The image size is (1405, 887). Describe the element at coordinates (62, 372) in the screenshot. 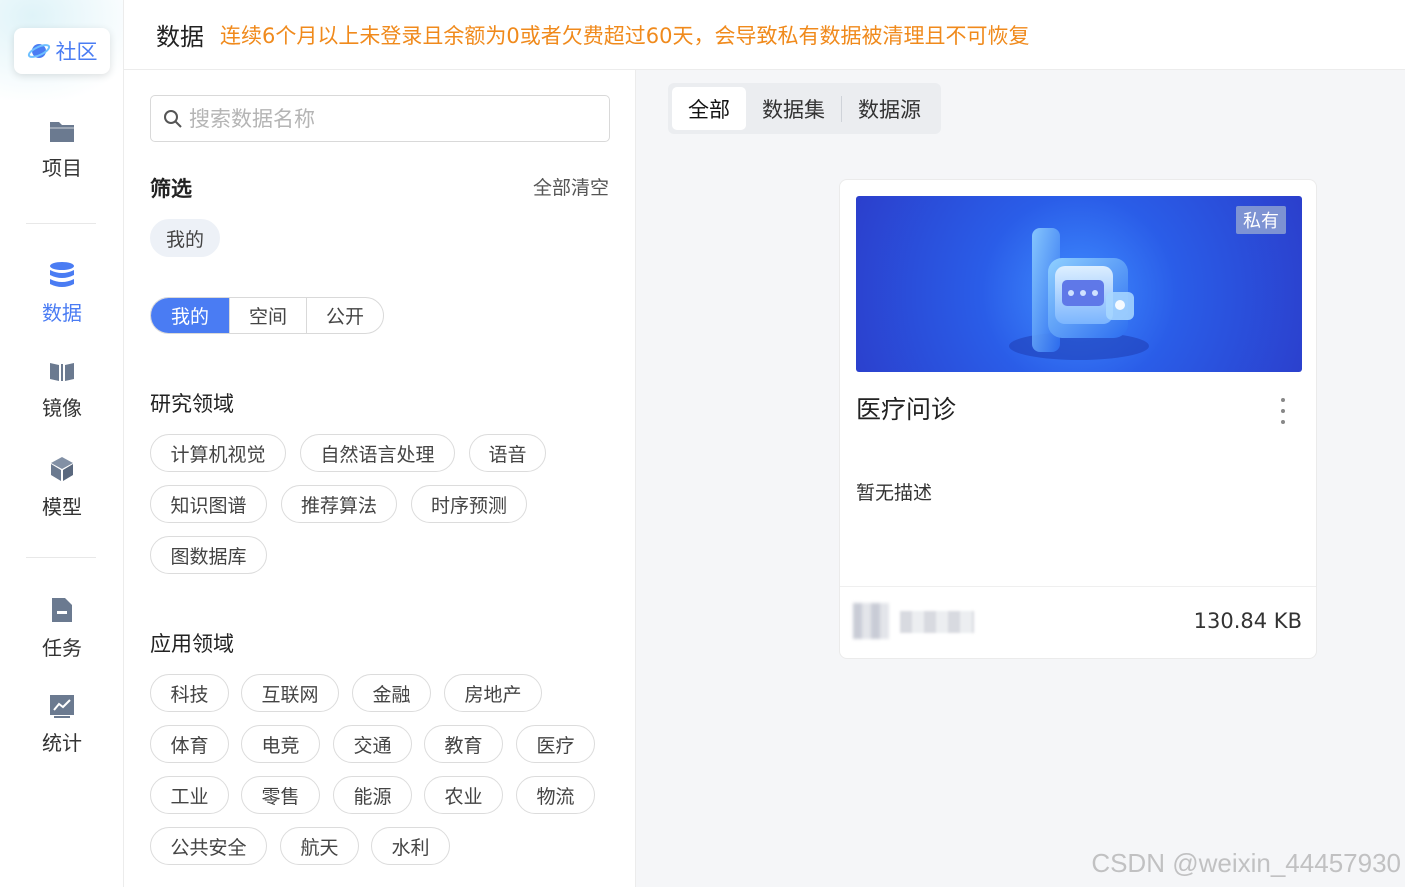

I see `mirror-icon` at that location.